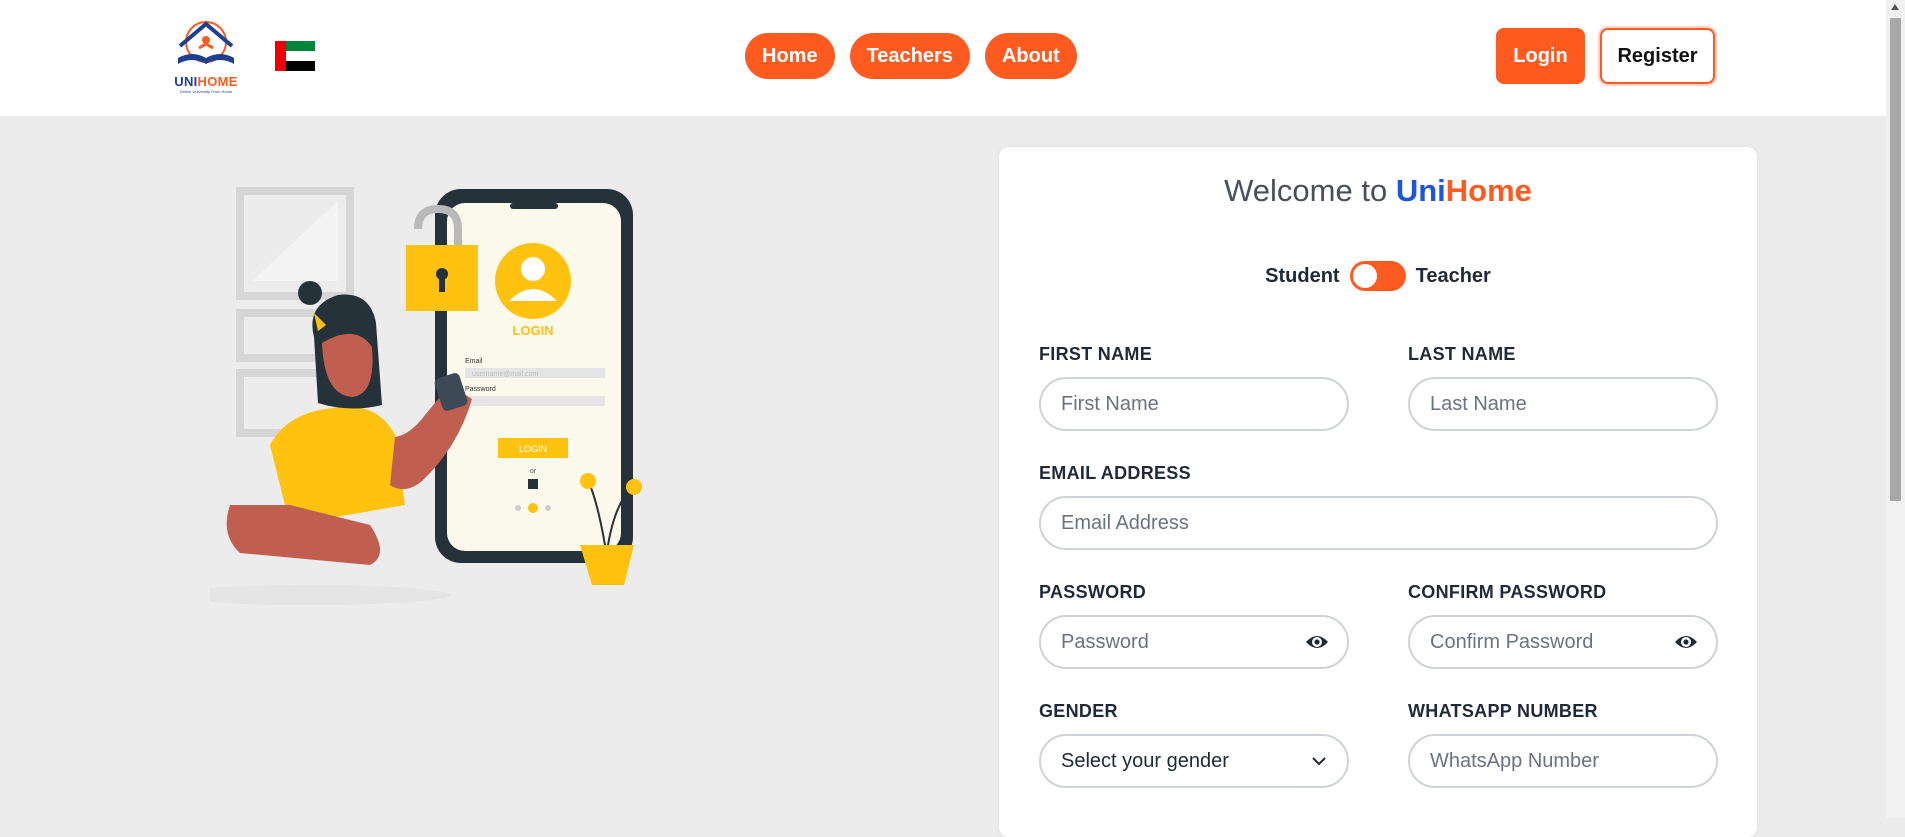 The width and height of the screenshot is (1905, 837). What do you see at coordinates (1115, 473) in the screenshot?
I see `email-label: EMAIL ADDRESS` at bounding box center [1115, 473].